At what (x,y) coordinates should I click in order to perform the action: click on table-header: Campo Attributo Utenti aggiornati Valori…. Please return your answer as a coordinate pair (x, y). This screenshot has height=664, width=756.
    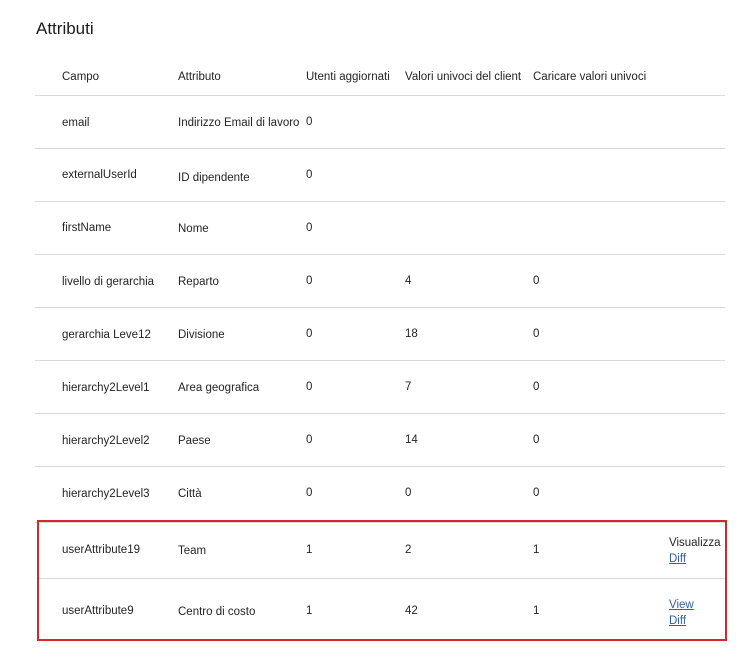
    Looking at the image, I should click on (380, 78).